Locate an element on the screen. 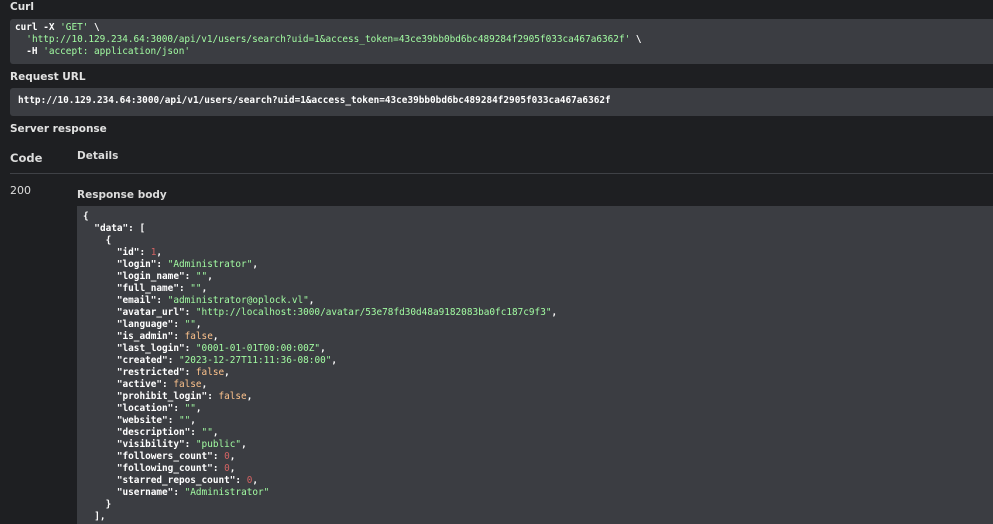 The image size is (993, 524). json-key: "language" is located at coordinates (145, 324).